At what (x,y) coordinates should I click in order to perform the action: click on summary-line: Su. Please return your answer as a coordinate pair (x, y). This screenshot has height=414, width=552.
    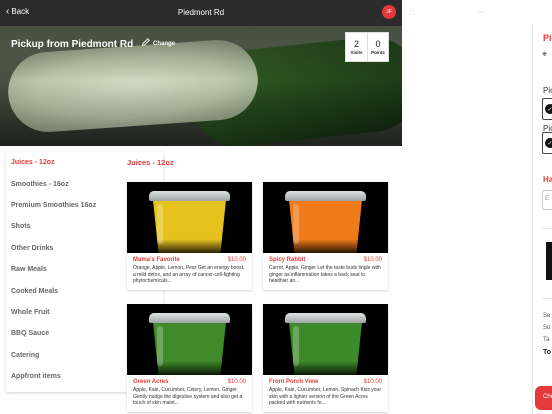
    Looking at the image, I should click on (547, 328).